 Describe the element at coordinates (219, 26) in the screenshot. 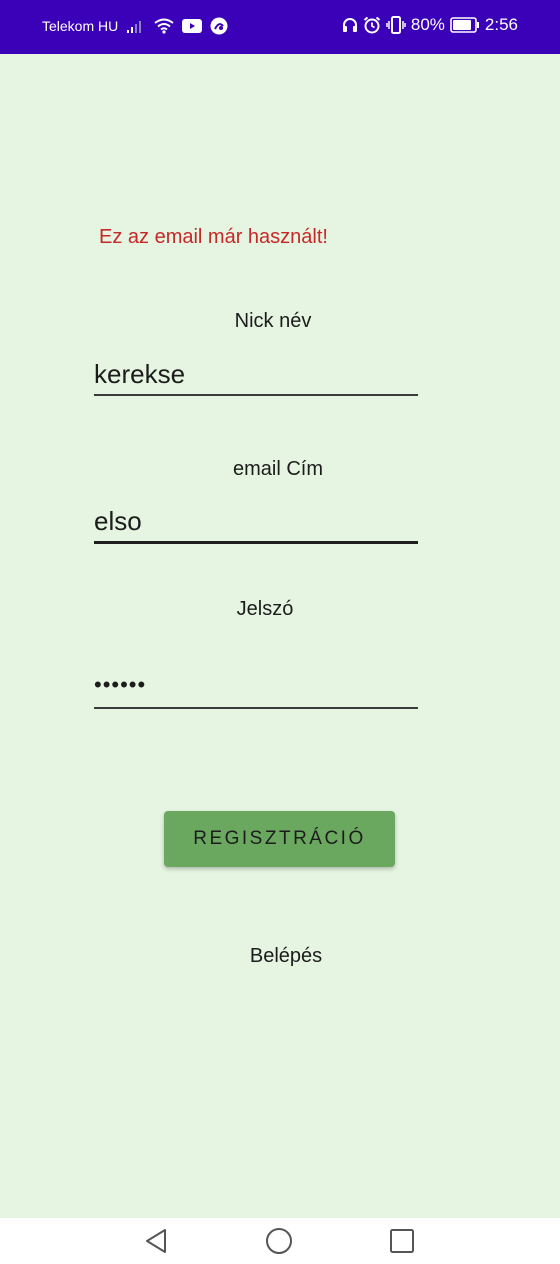

I see `app-notification-icon` at that location.